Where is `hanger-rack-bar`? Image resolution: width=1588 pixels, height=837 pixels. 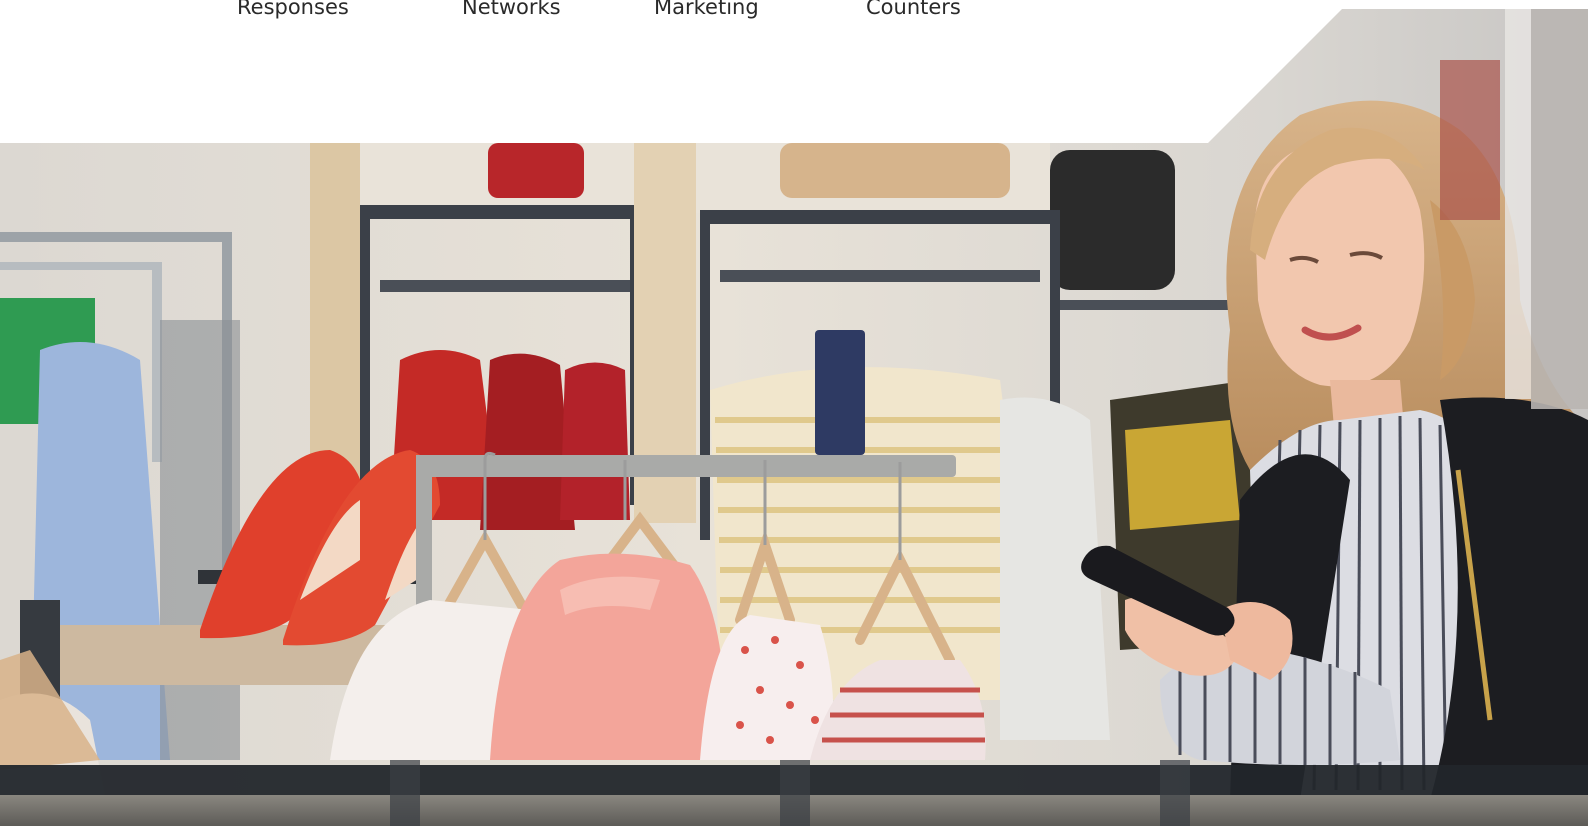
hanger-rack-bar is located at coordinates (686, 466).